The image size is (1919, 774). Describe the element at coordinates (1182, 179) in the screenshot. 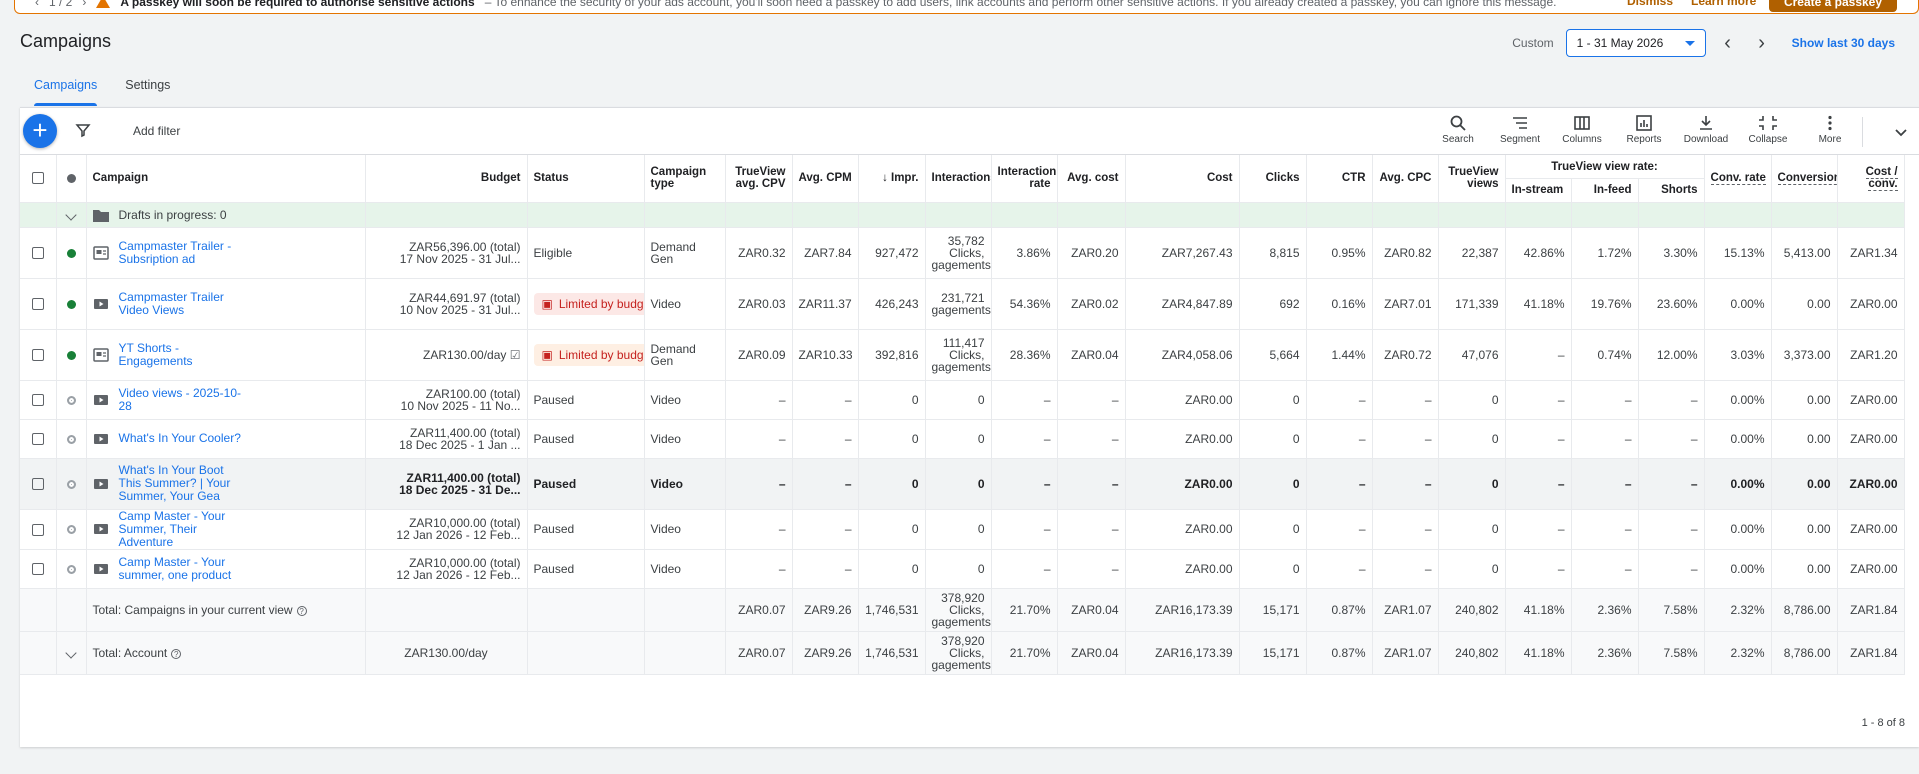

I see `column-cost: Cost` at that location.